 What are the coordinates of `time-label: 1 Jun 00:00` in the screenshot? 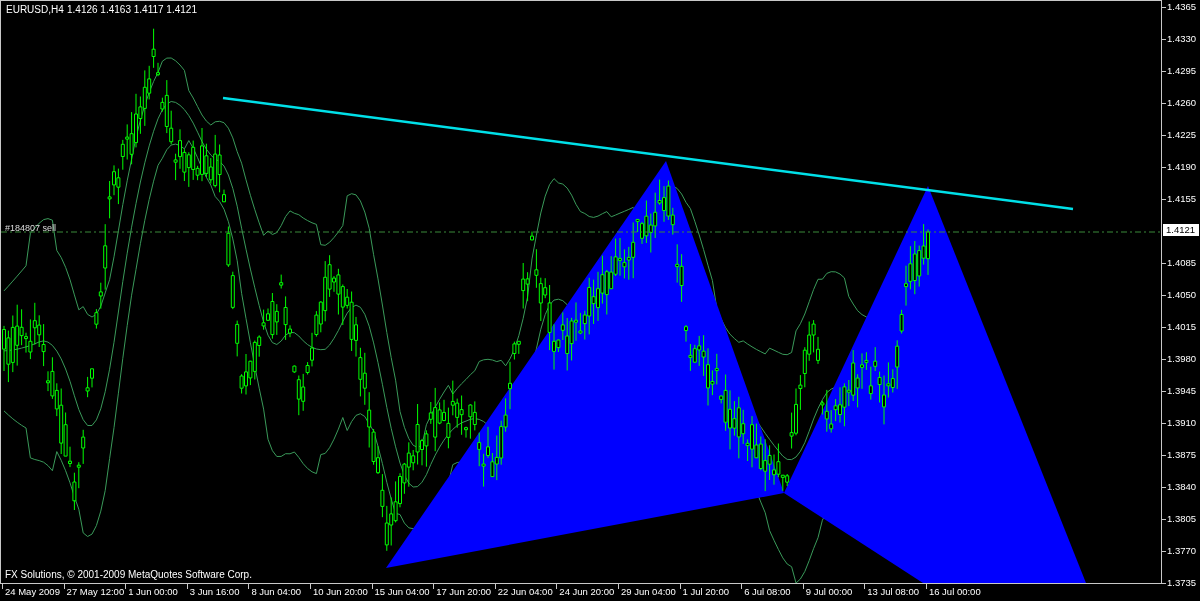 It's located at (153, 592).